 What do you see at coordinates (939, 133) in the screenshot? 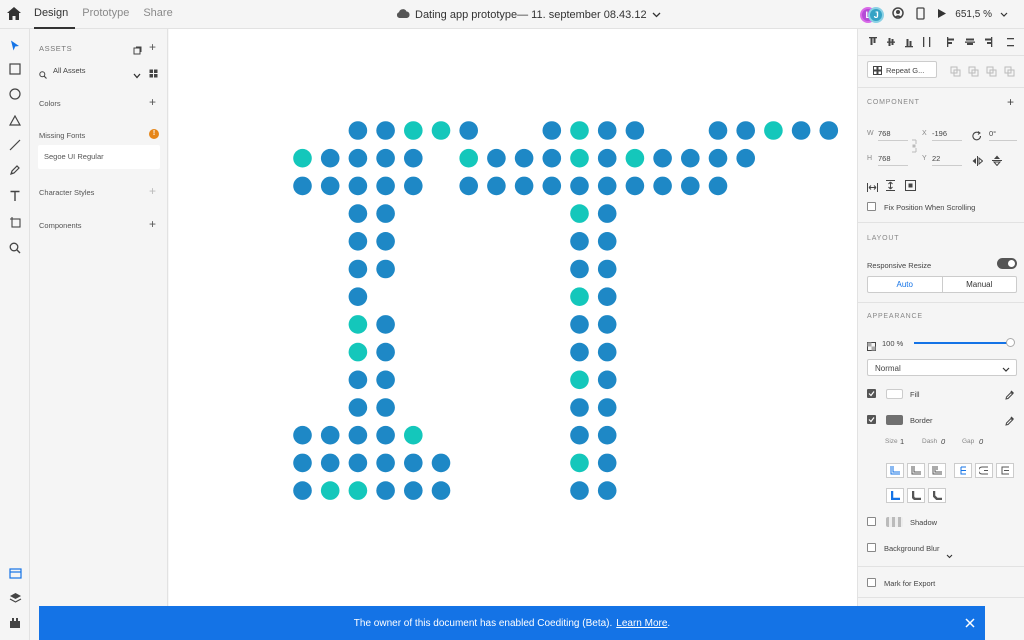
I see `x-field: -196` at bounding box center [939, 133].